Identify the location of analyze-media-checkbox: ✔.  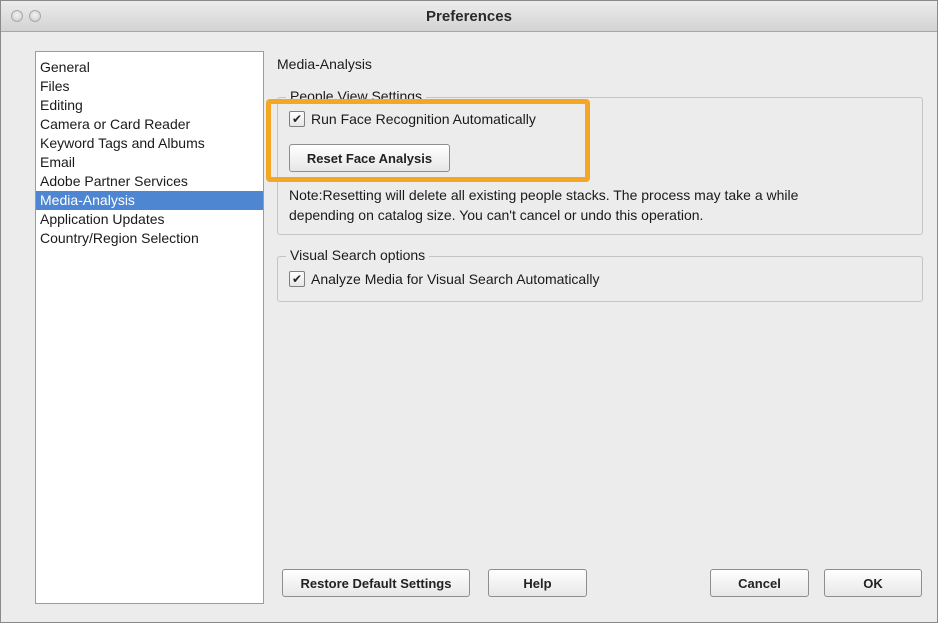
(297, 279).